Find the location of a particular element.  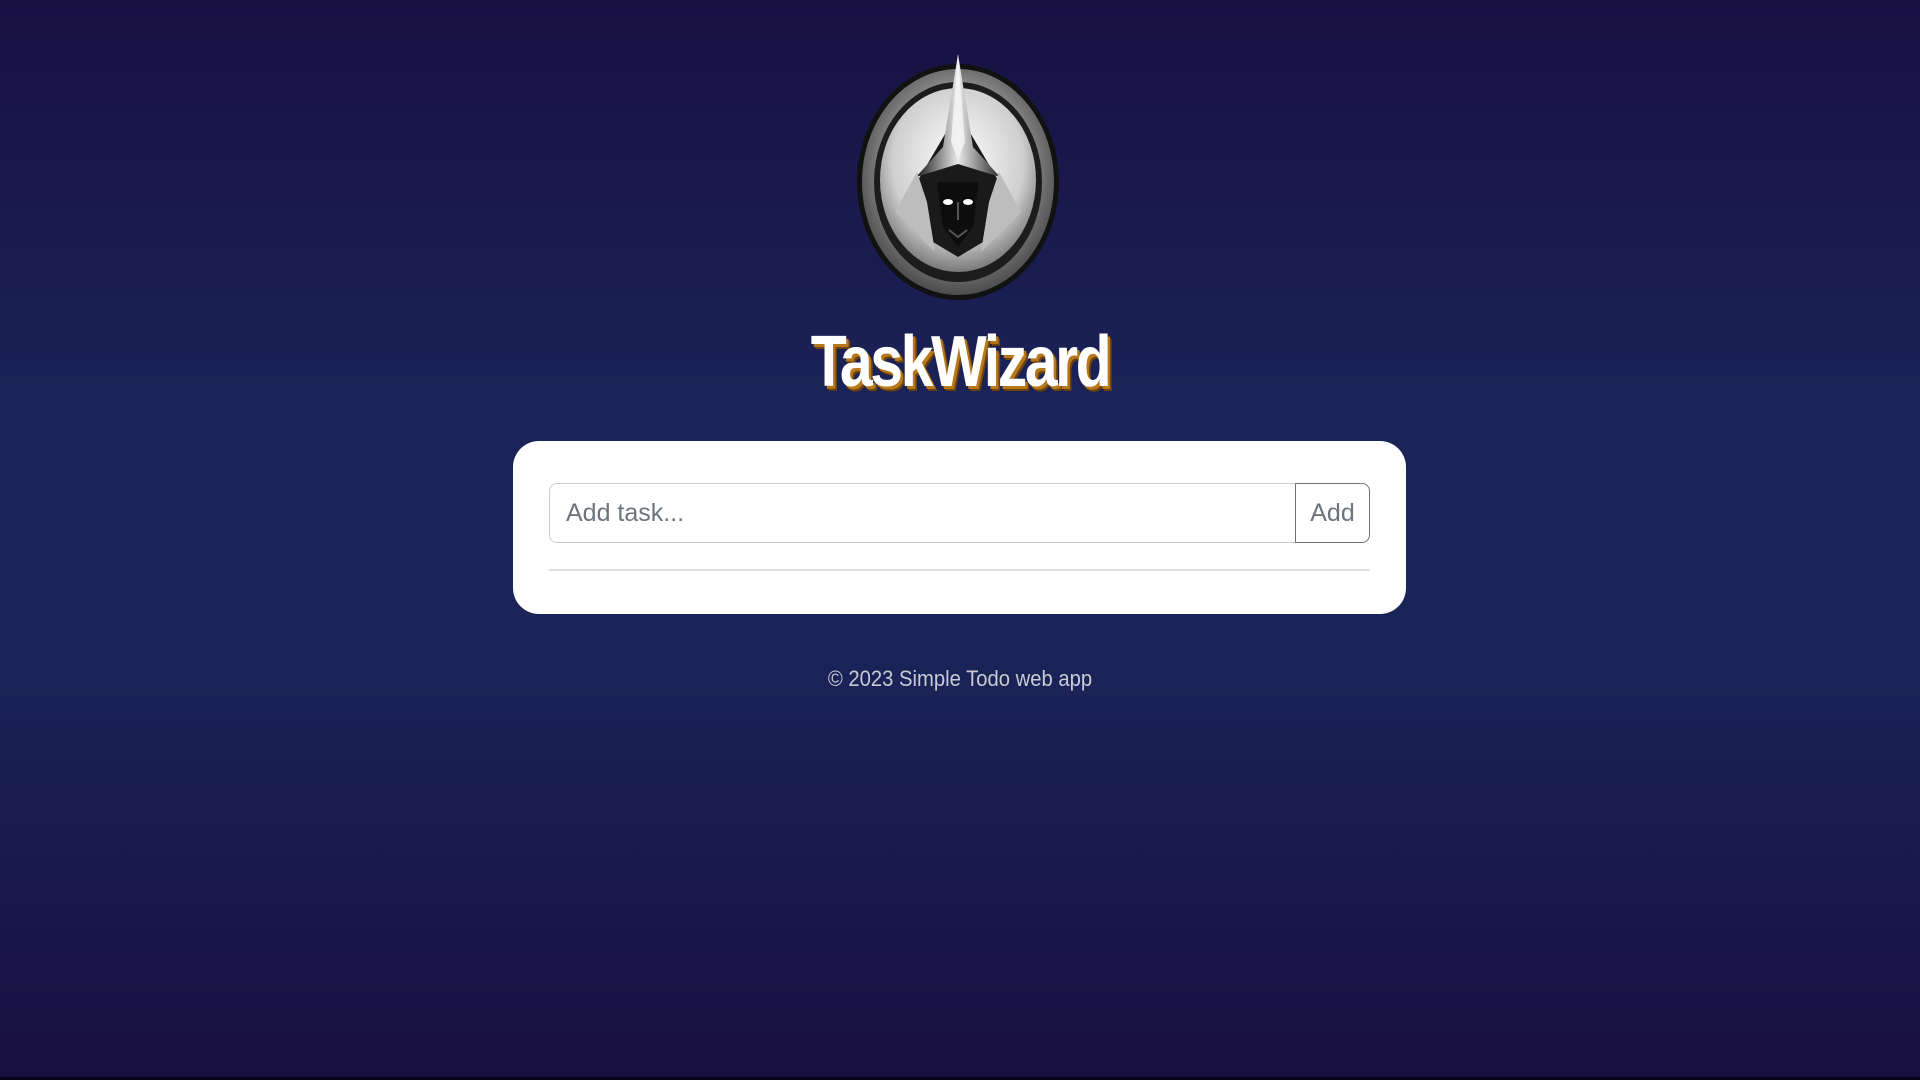

footer-copyright: © 2023 Simple Todo web app is located at coordinates (960, 678).